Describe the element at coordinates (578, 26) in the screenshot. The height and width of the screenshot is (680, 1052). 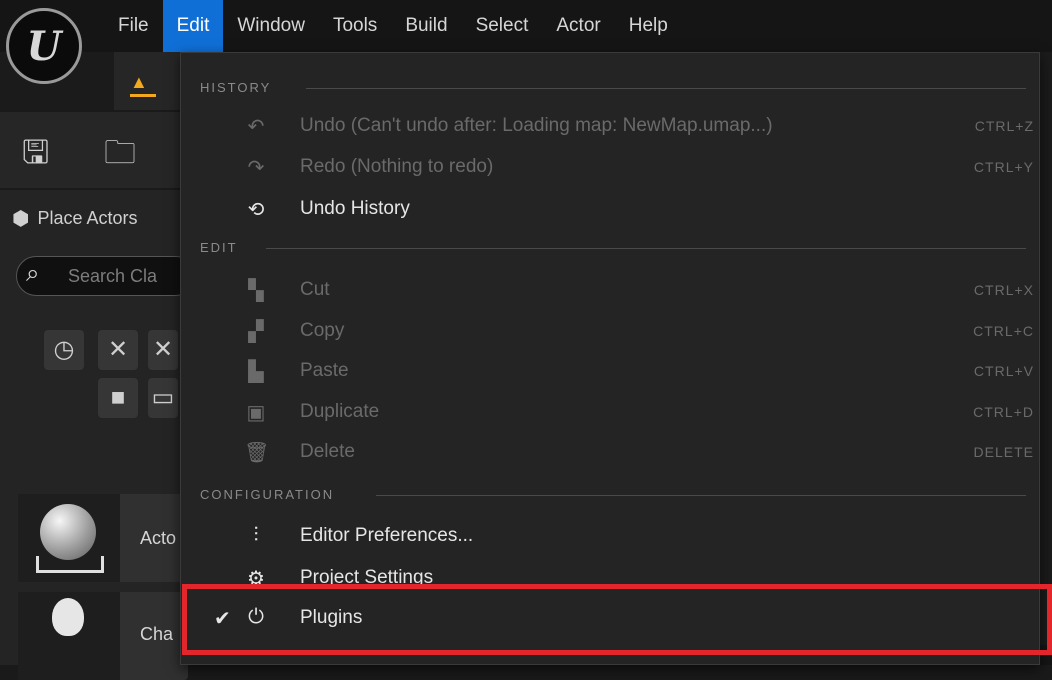
I see `menu-actor: Actor` at that location.